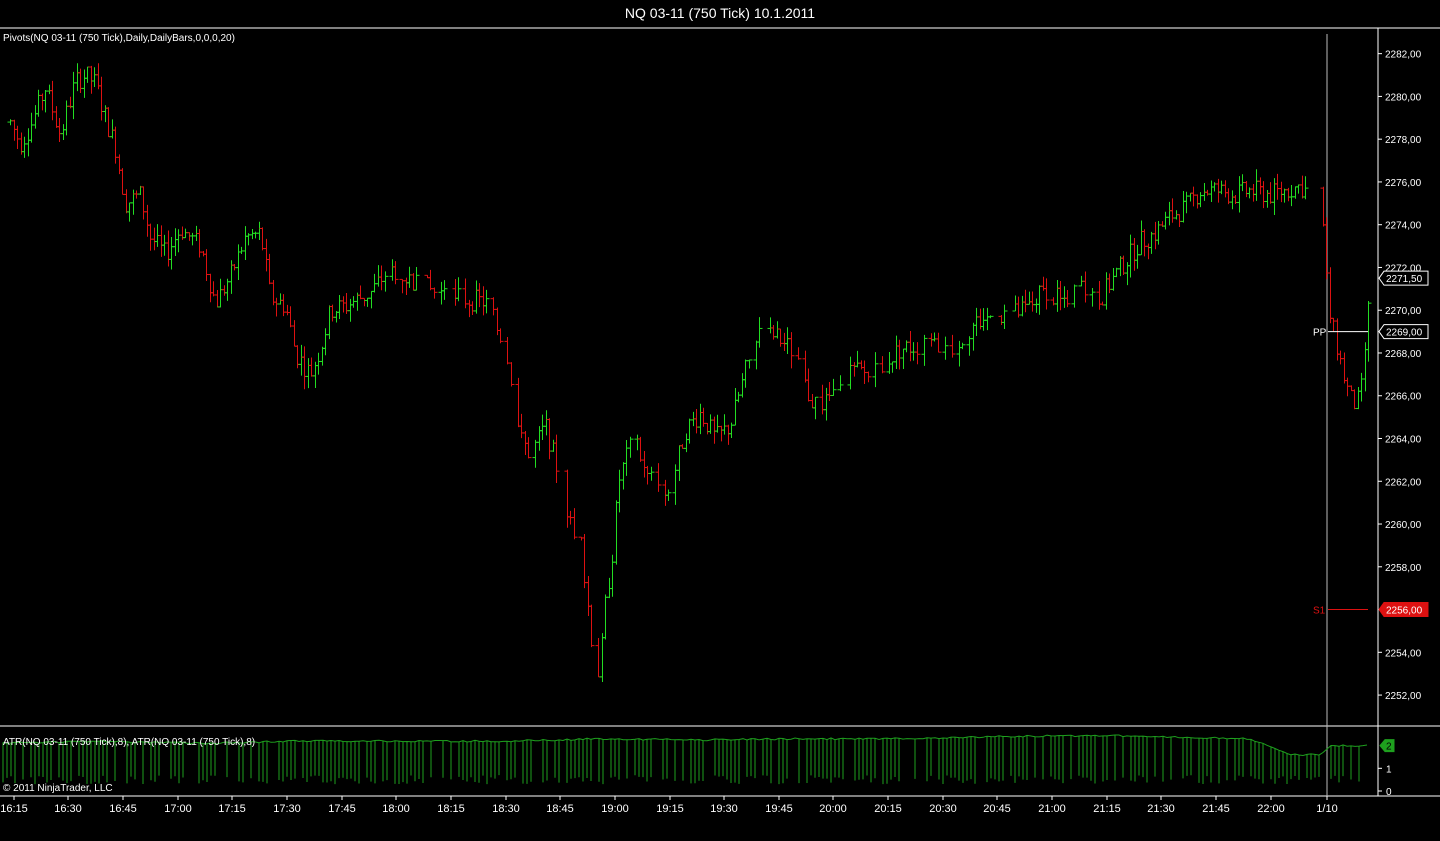 The height and width of the screenshot is (841, 1440). I want to click on time-tick-label: 21:30, so click(1161, 809).